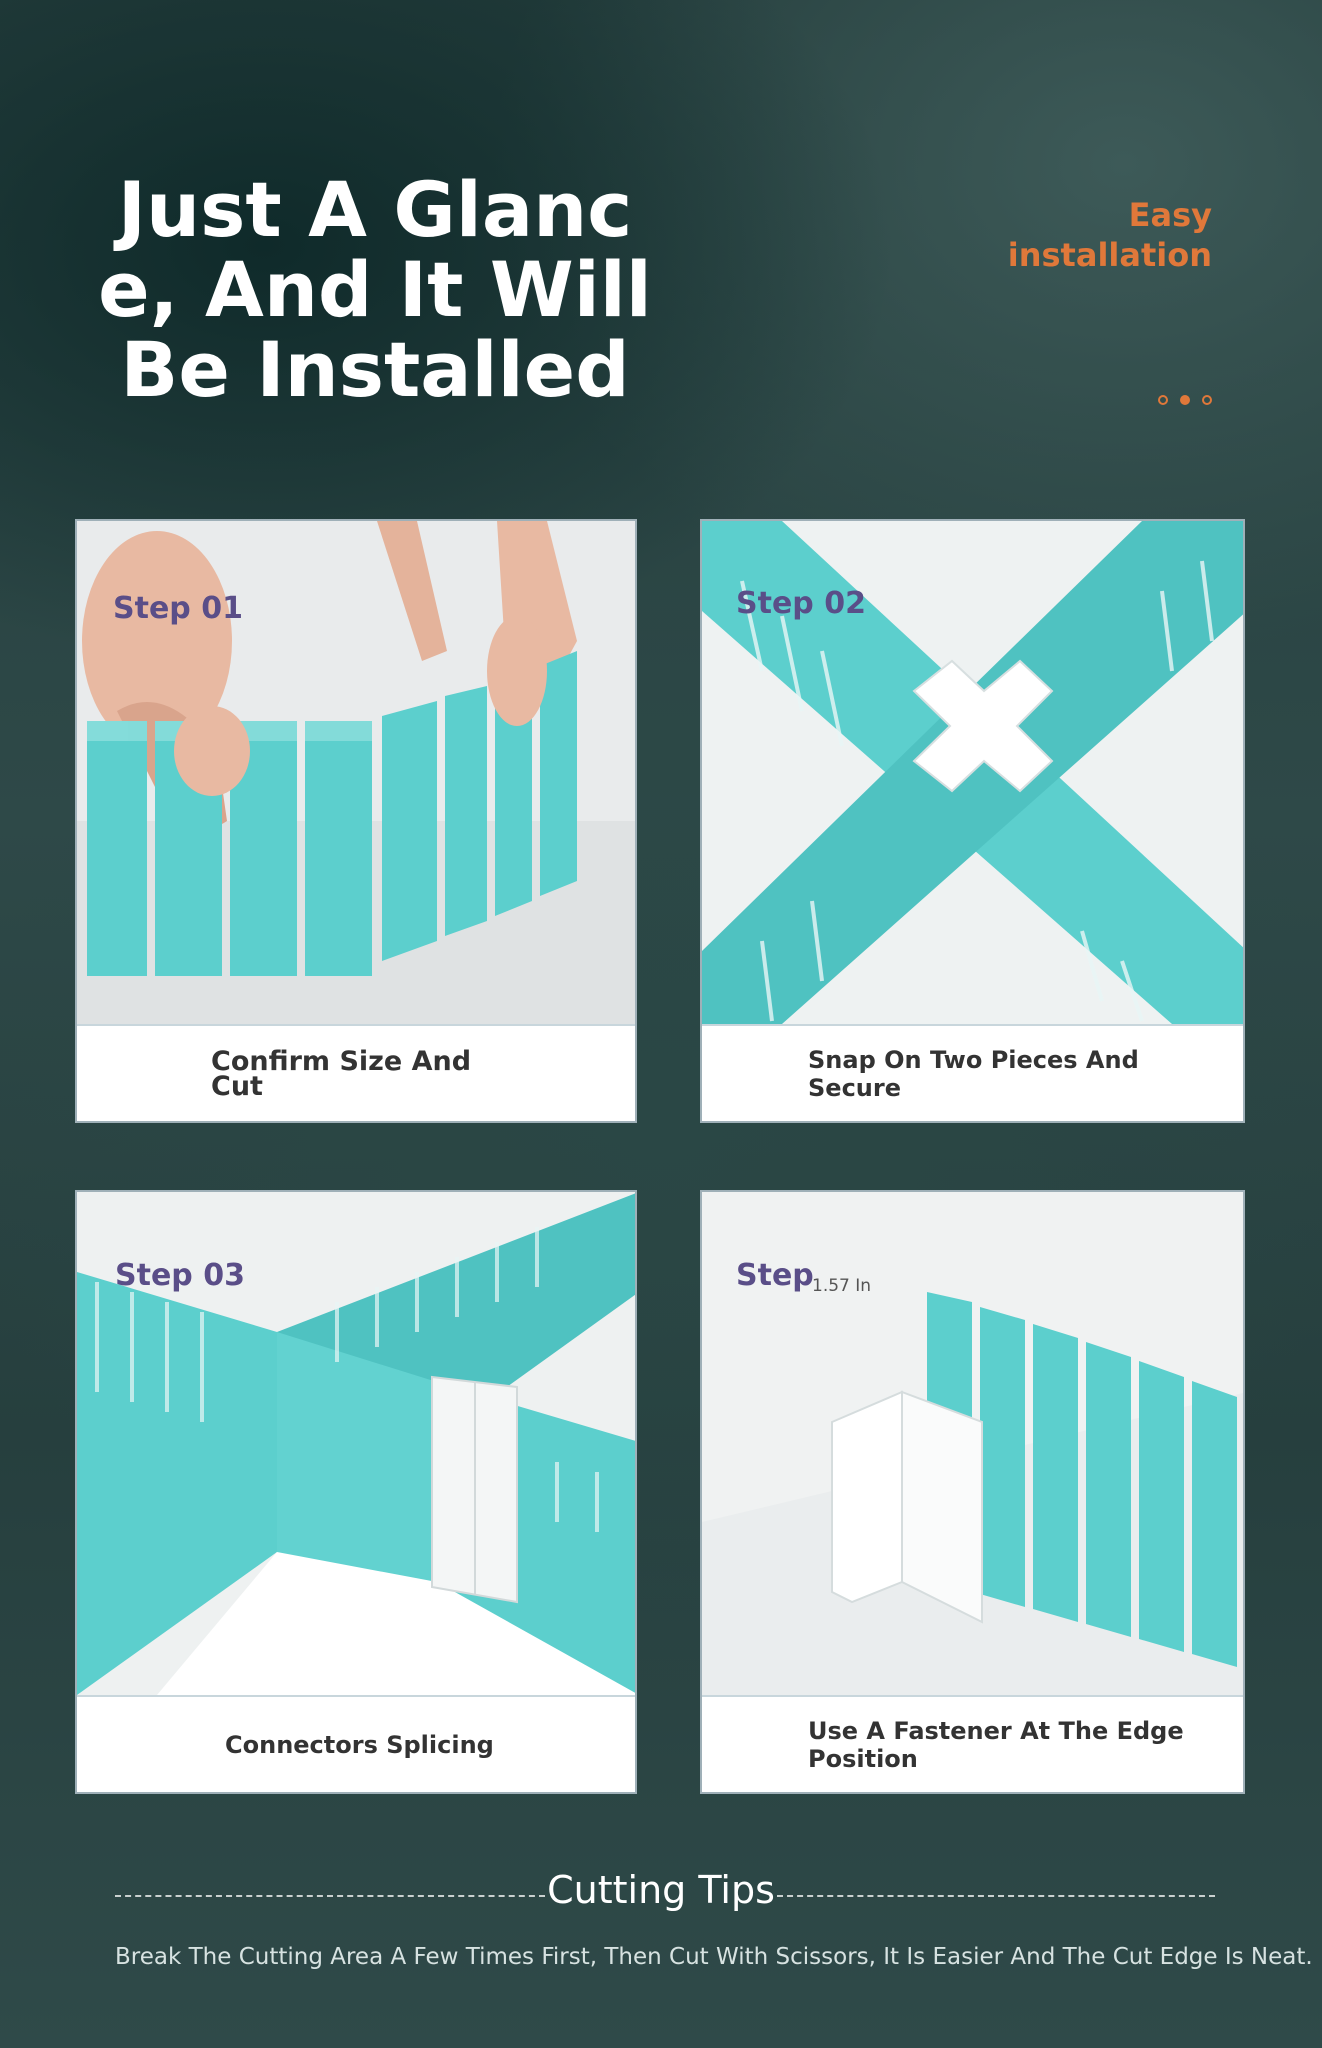 The image size is (1322, 2048). What do you see at coordinates (842, 1286) in the screenshot?
I see `step-4-measurement: 1.57 In` at bounding box center [842, 1286].